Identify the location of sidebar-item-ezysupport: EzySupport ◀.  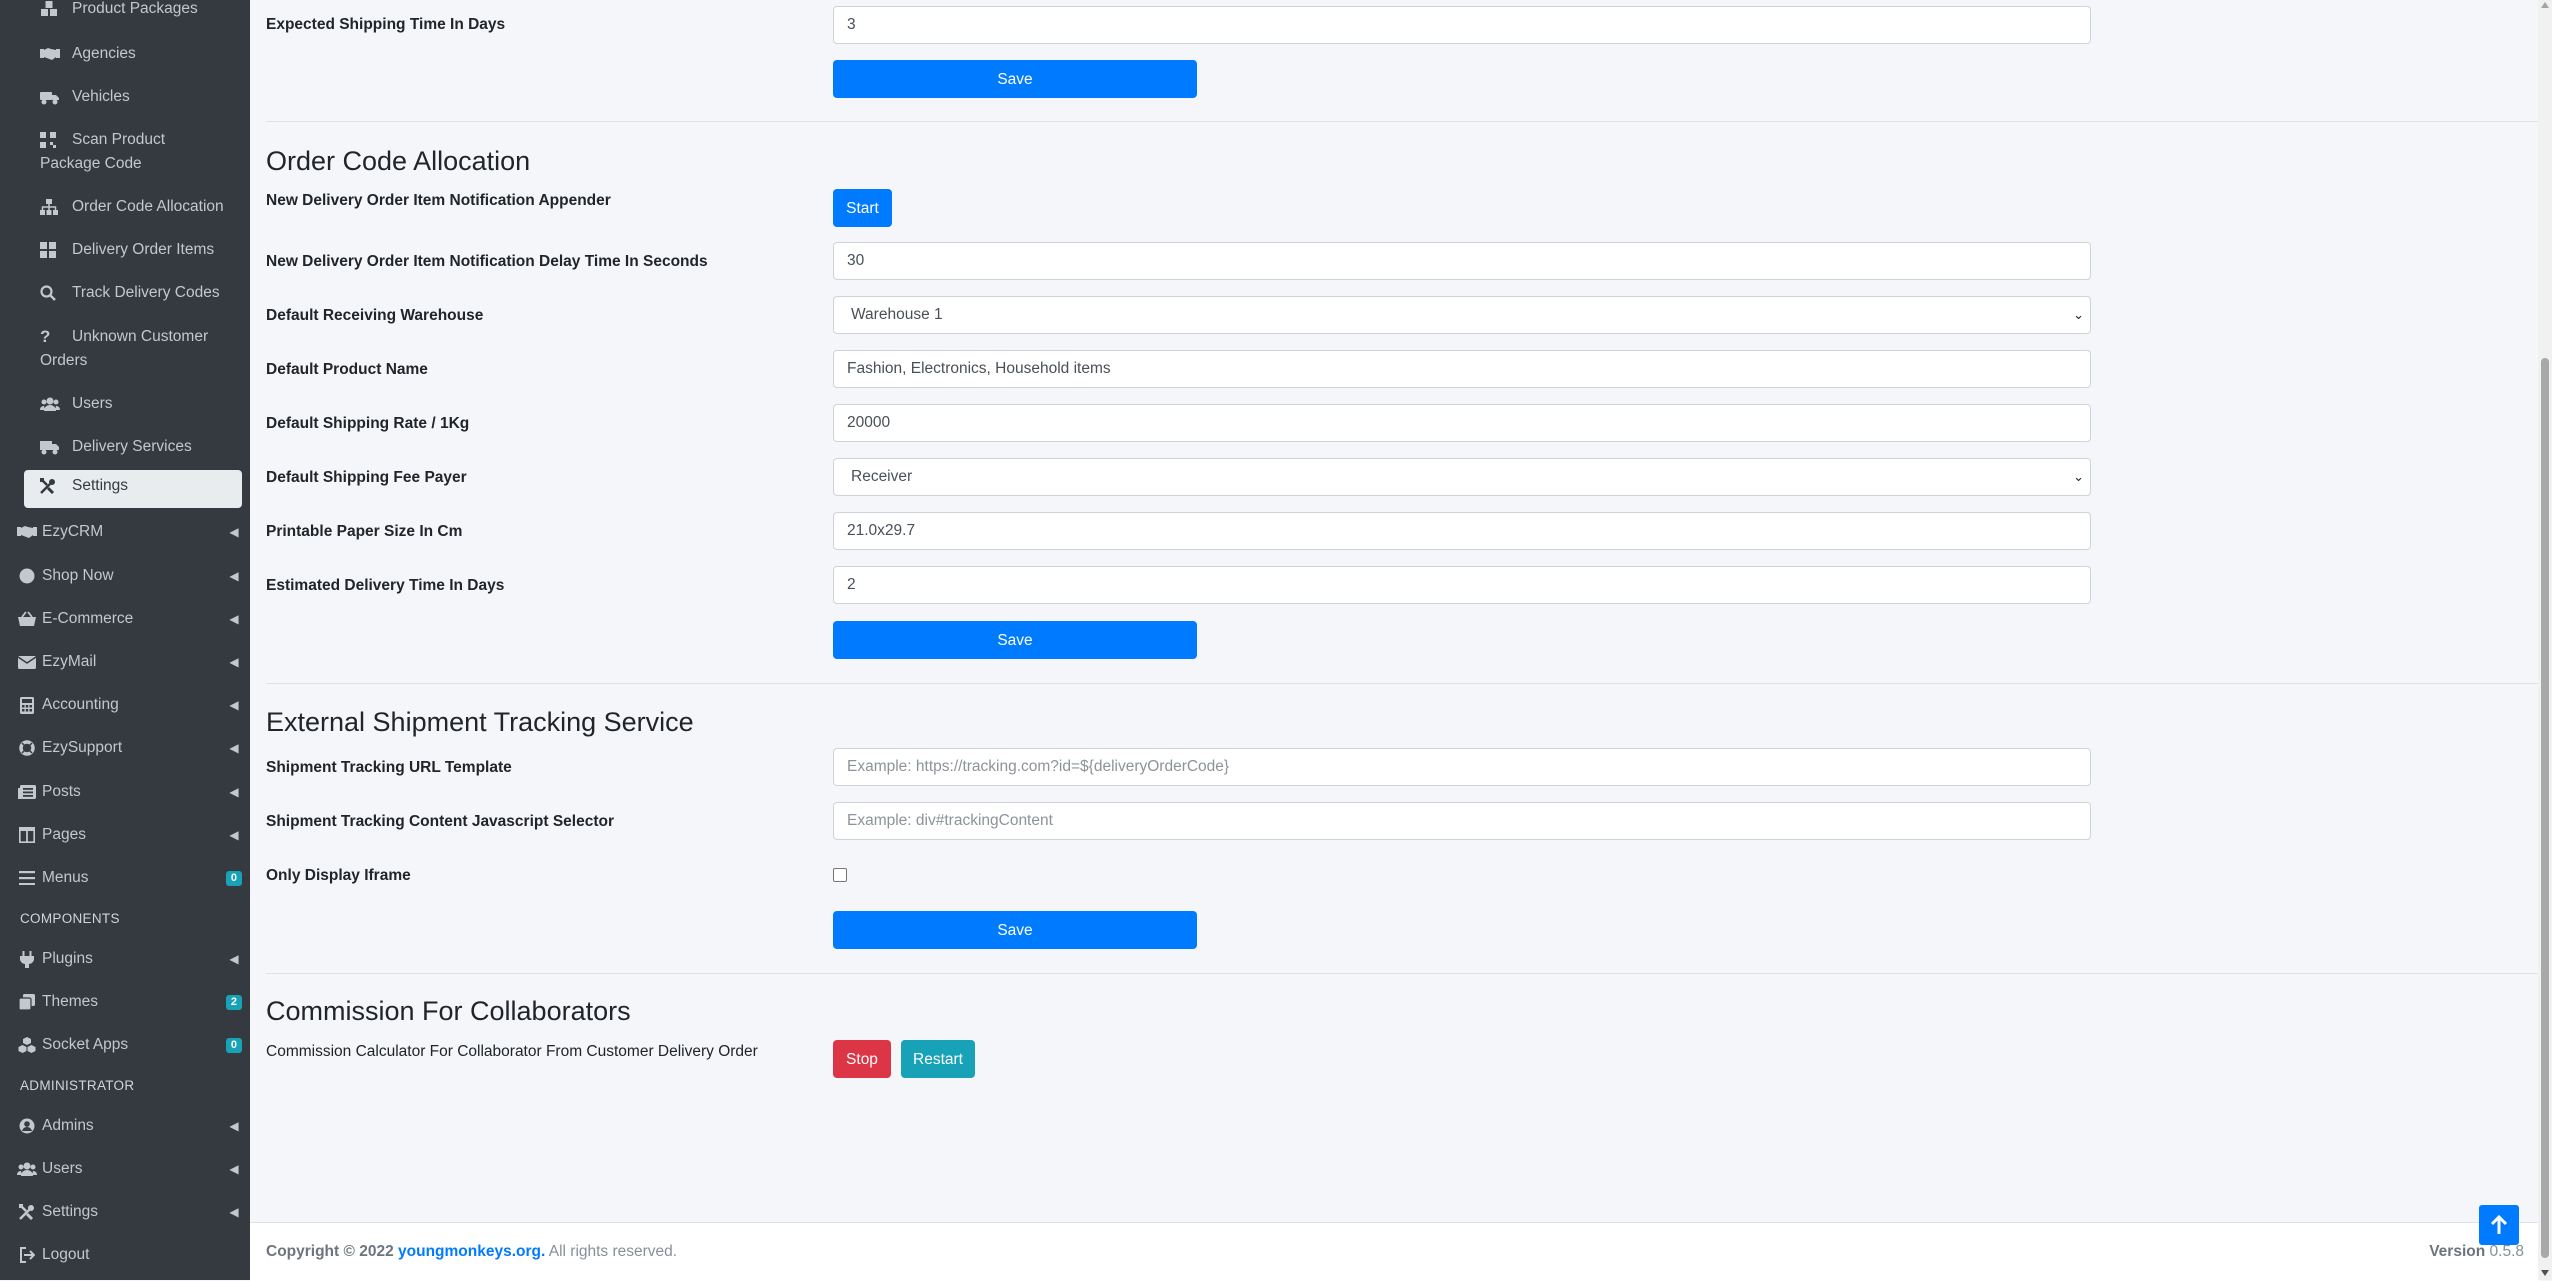
(127, 748).